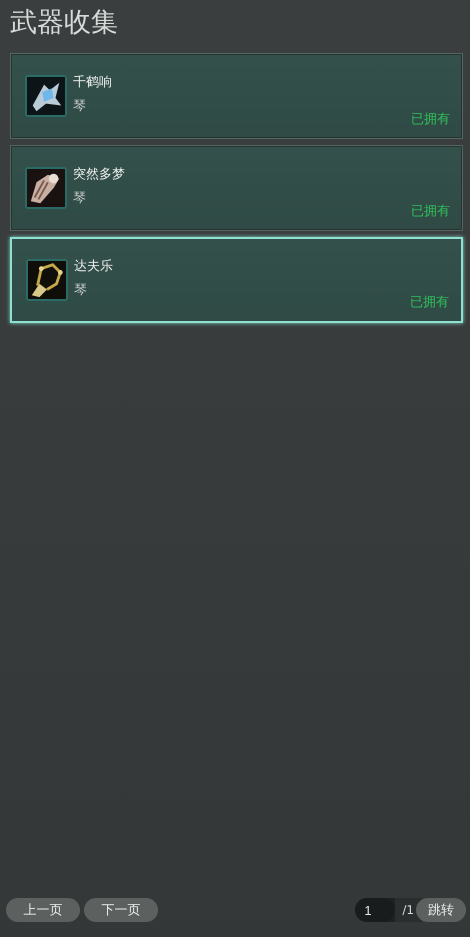 This screenshot has width=470, height=937. What do you see at coordinates (94, 266) in the screenshot?
I see `weapon-name: 达夫乐` at bounding box center [94, 266].